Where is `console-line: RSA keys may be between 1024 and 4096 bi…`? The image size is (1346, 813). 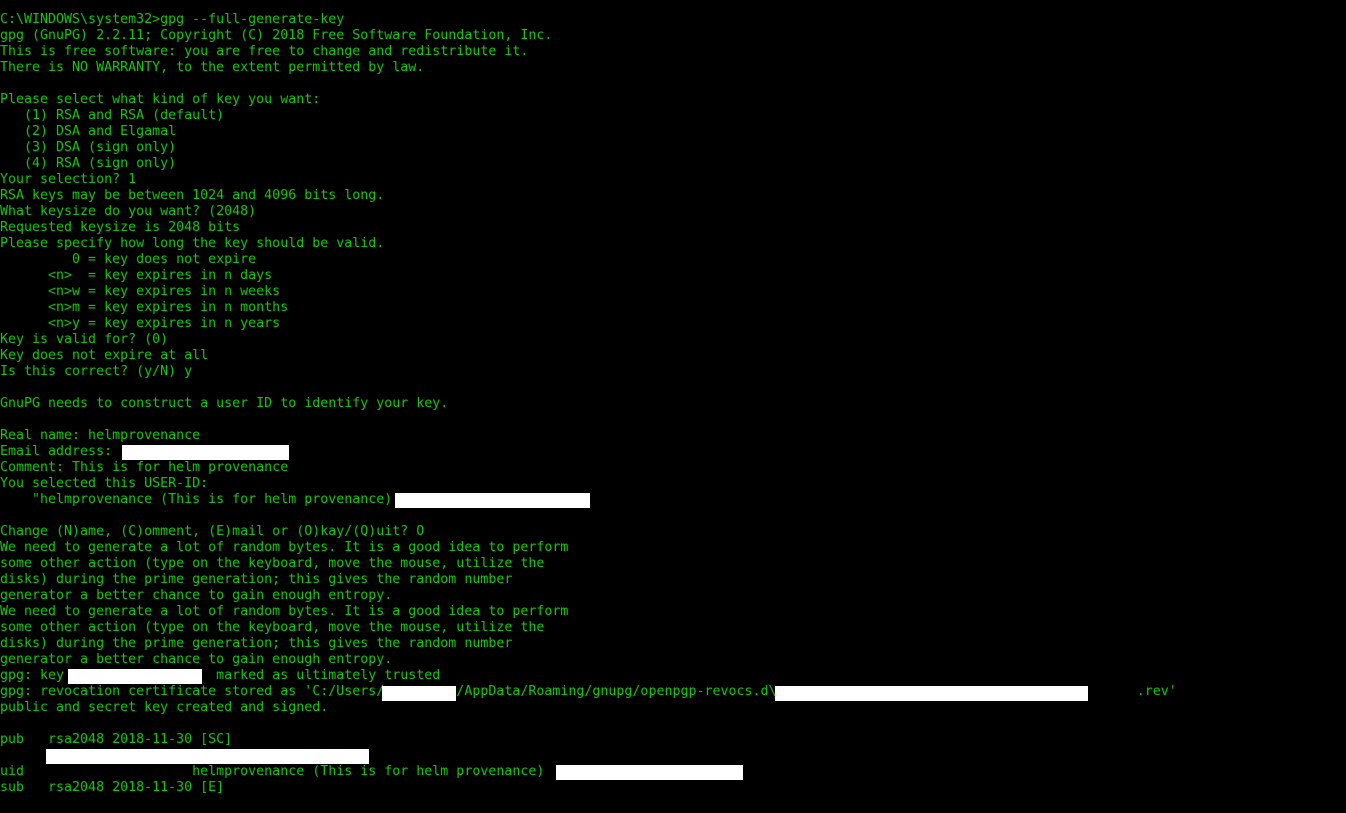
console-line: RSA keys may be between 1024 and 4096 bi… is located at coordinates (192, 195).